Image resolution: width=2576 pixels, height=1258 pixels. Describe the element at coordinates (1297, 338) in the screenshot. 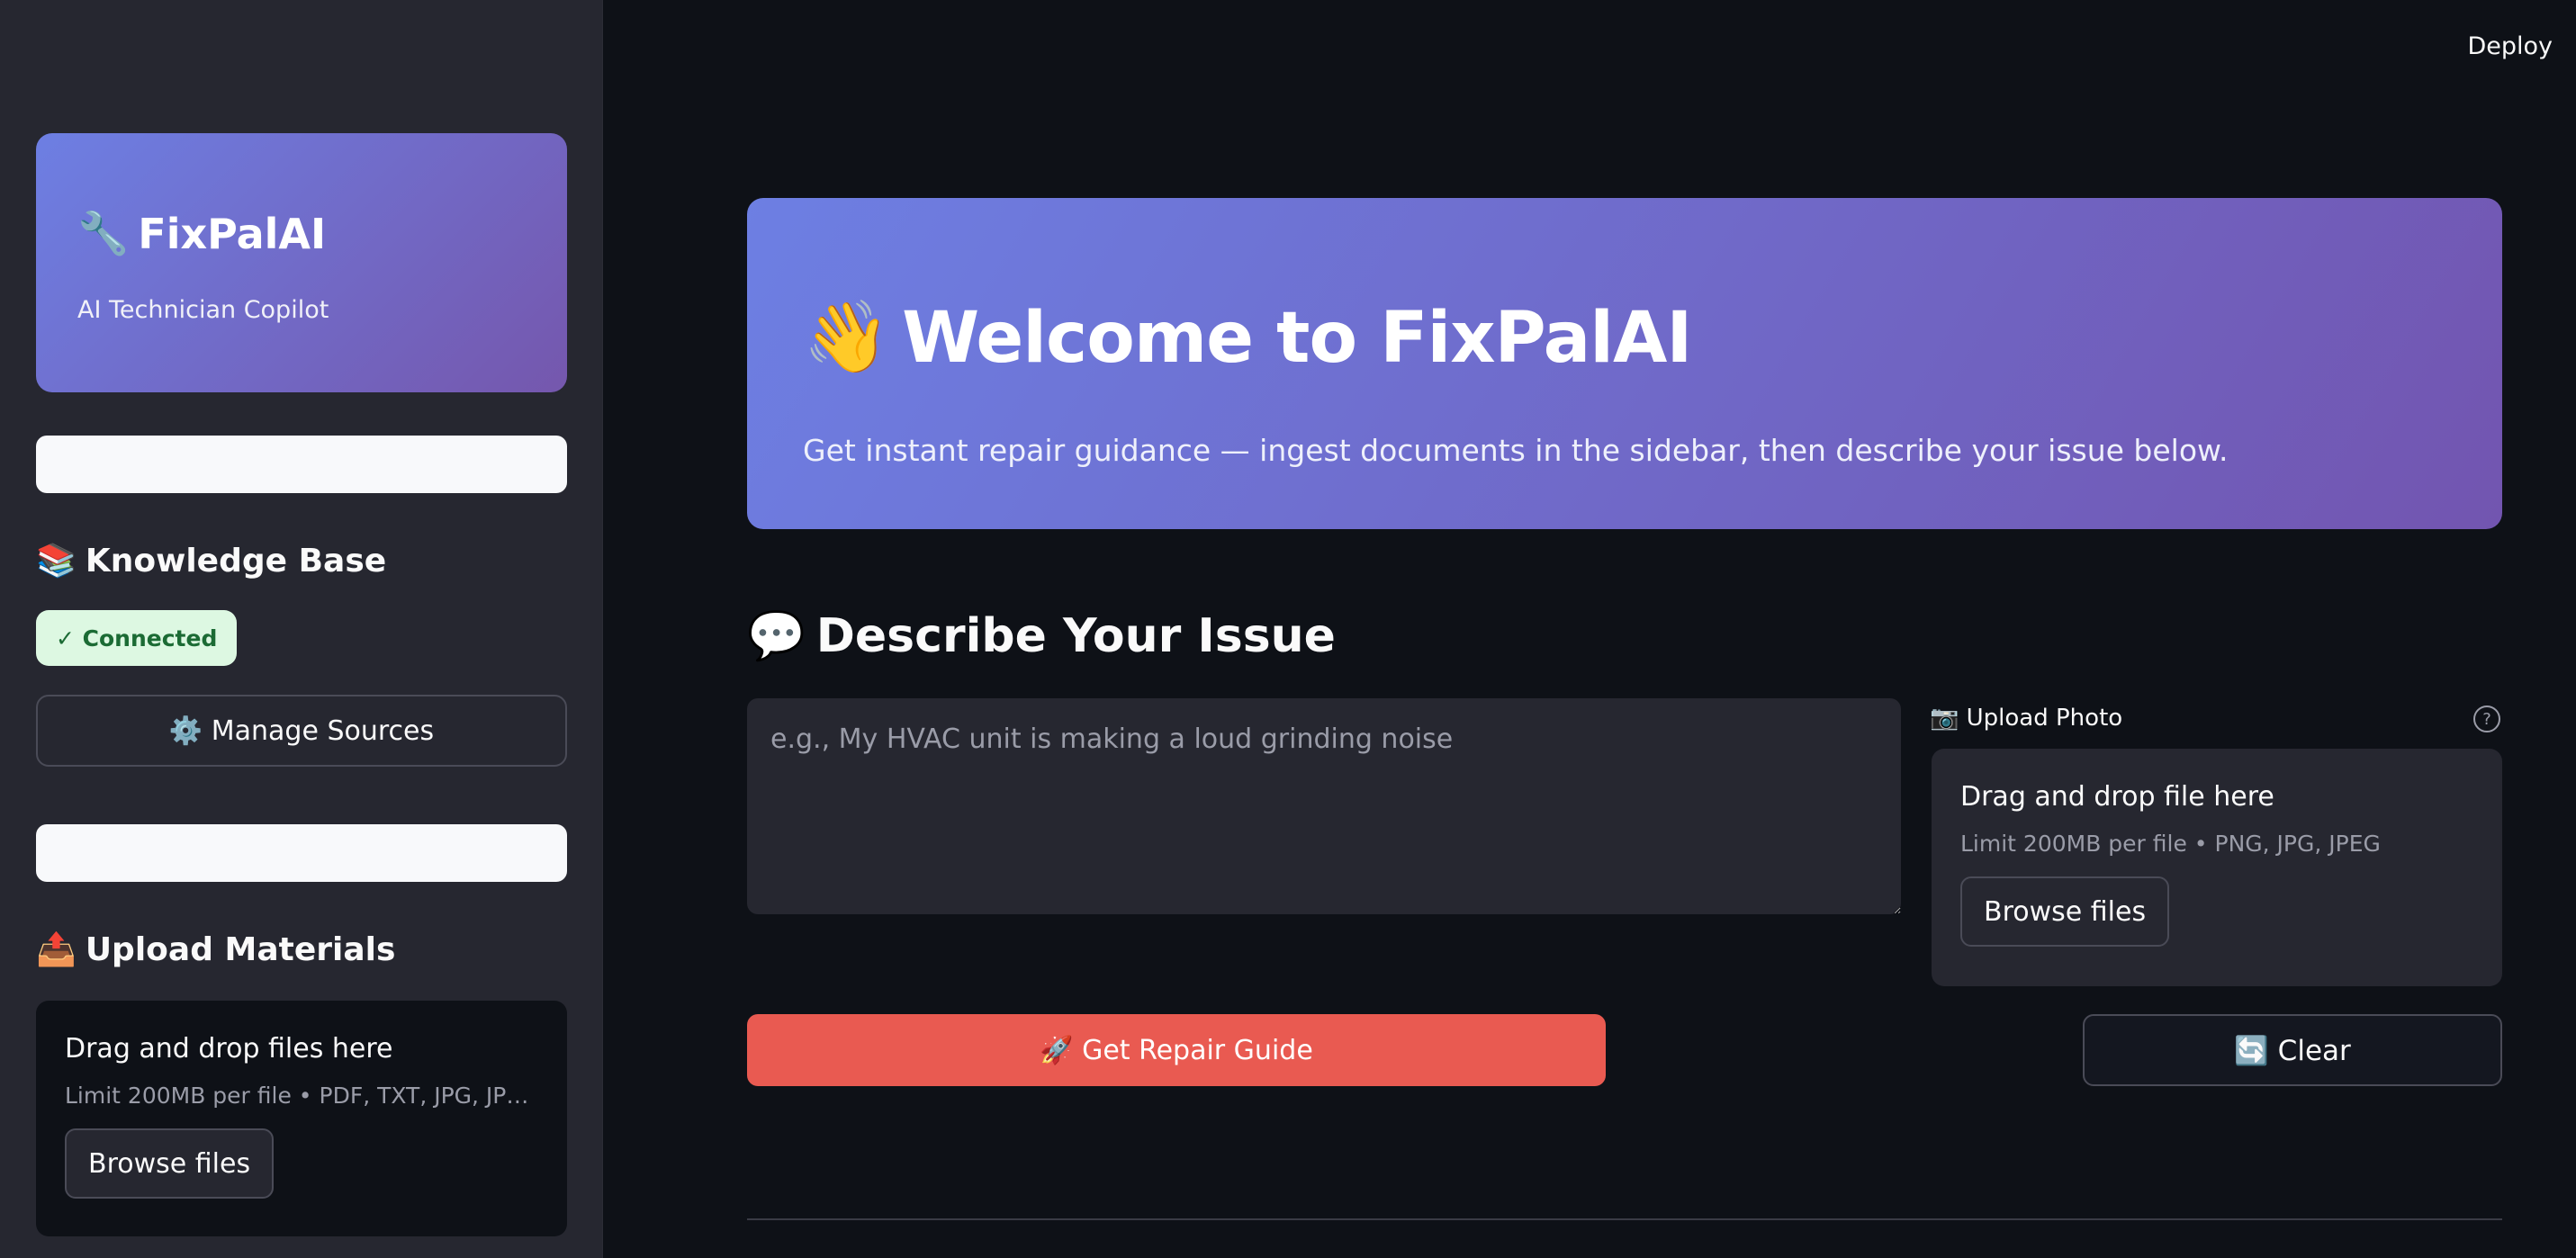

I see `hero-title-text: Welcome to FixPalAI` at that location.